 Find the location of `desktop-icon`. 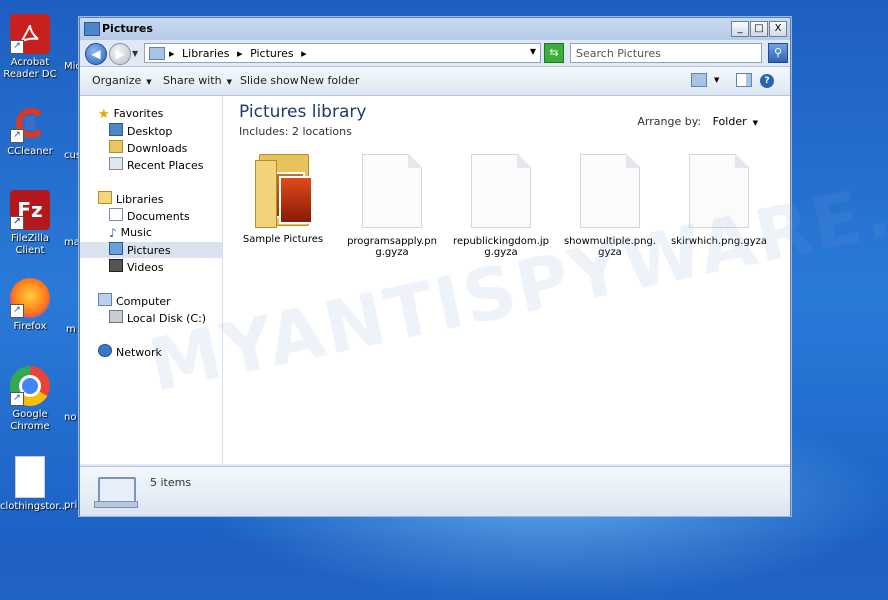

desktop-icon is located at coordinates (116, 129).